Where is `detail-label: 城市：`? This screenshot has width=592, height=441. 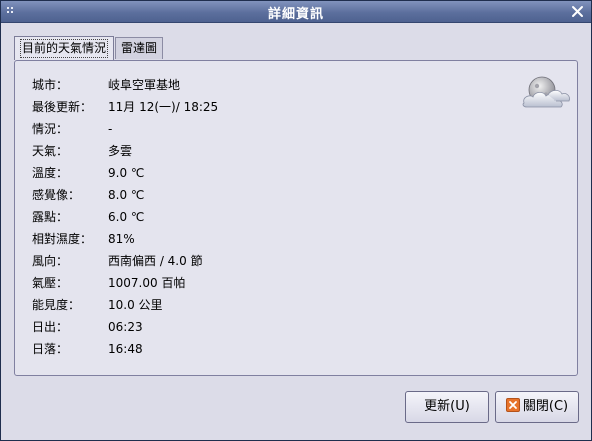
detail-label: 城市： is located at coordinates (50, 85).